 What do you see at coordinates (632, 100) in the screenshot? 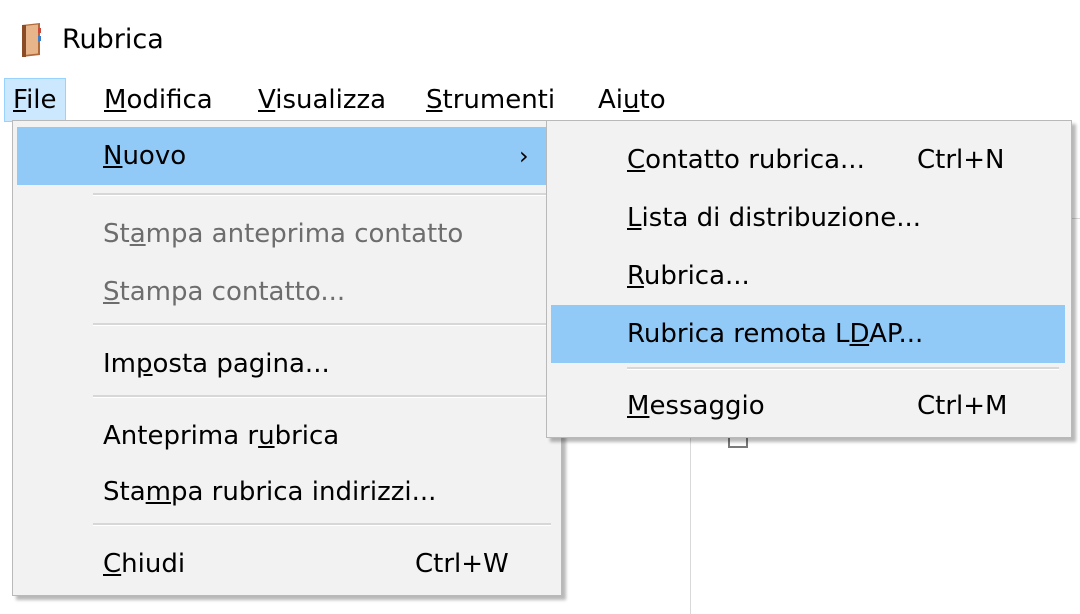
I see `menu-aiuto: Aiuto` at bounding box center [632, 100].